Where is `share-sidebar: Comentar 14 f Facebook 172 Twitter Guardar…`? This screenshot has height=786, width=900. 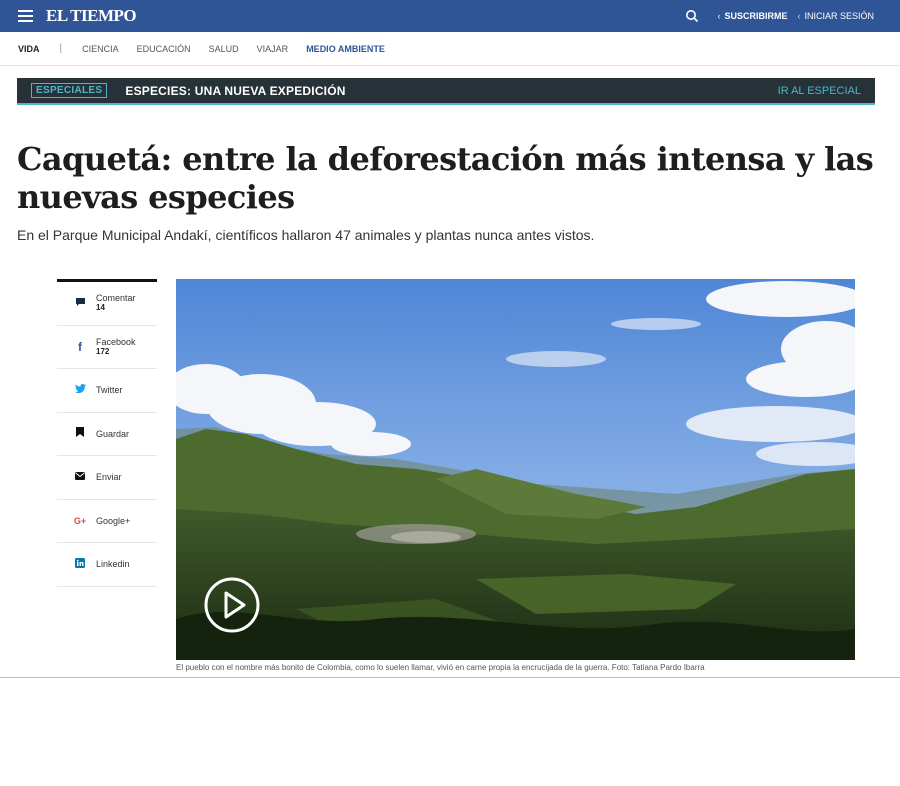 share-sidebar: Comentar 14 f Facebook 172 Twitter Guardar… is located at coordinates (107, 433).